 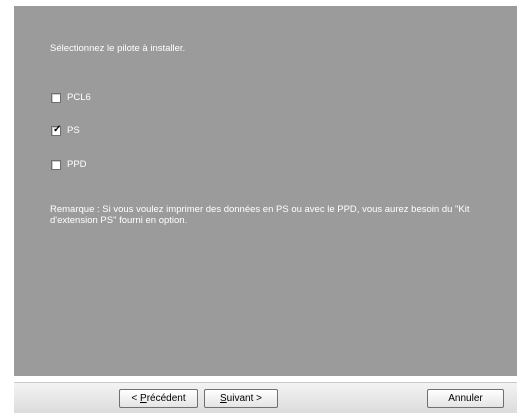 What do you see at coordinates (244, 398) in the screenshot?
I see `next-label: uivant >` at bounding box center [244, 398].